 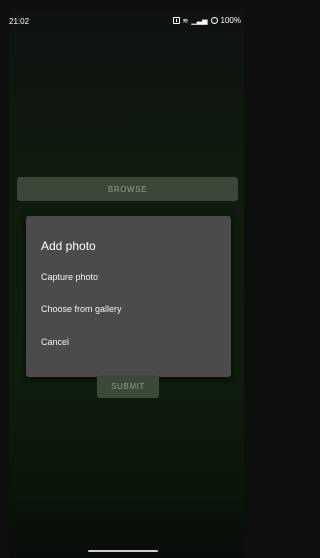 I want to click on status-time: 21:02, so click(x=19, y=21).